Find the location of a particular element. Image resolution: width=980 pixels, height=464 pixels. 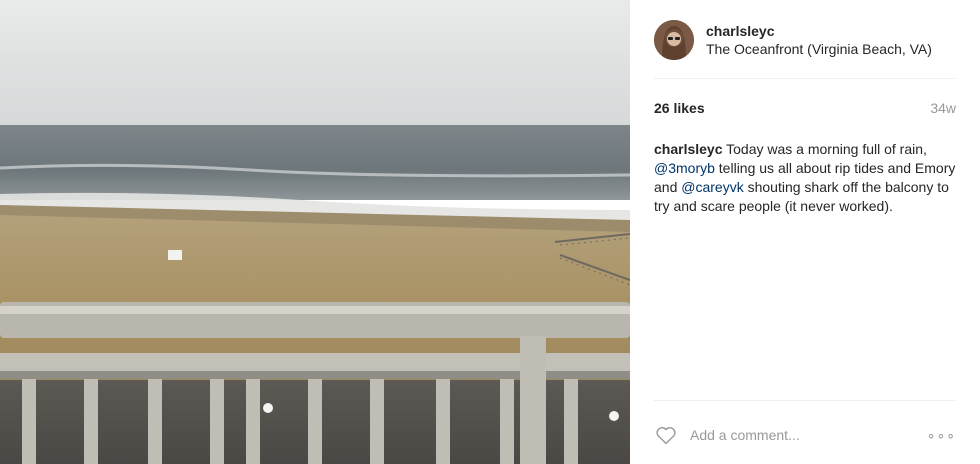

post-age: 34w is located at coordinates (943, 108).